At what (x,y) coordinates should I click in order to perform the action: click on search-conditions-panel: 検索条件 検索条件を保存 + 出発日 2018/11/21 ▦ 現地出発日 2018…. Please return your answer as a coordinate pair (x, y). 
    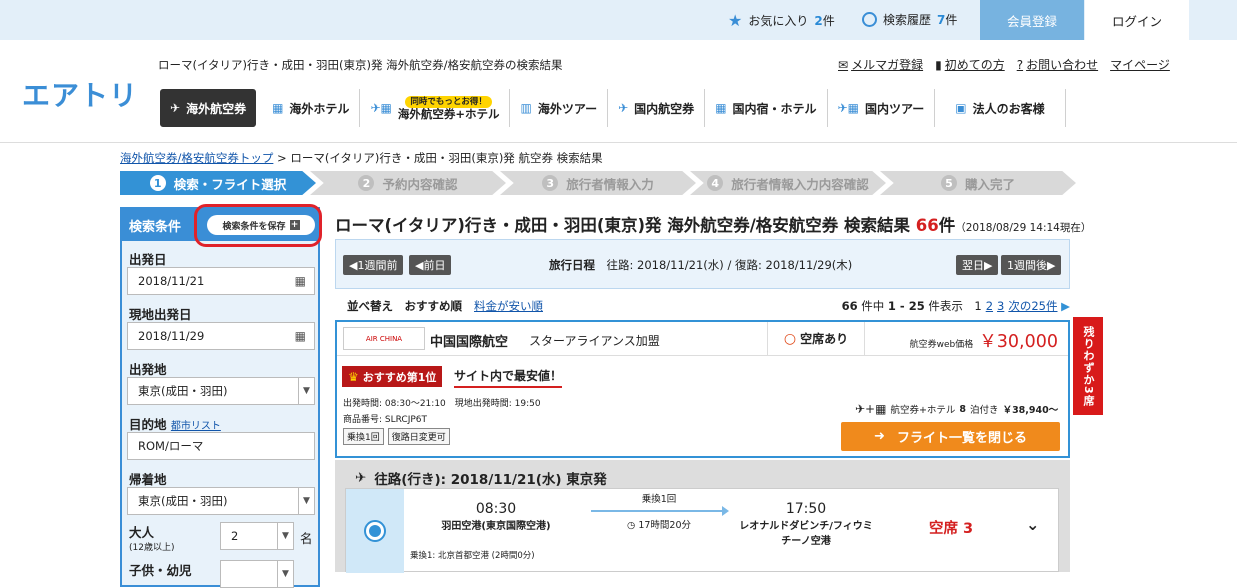
    Looking at the image, I should click on (220, 397).